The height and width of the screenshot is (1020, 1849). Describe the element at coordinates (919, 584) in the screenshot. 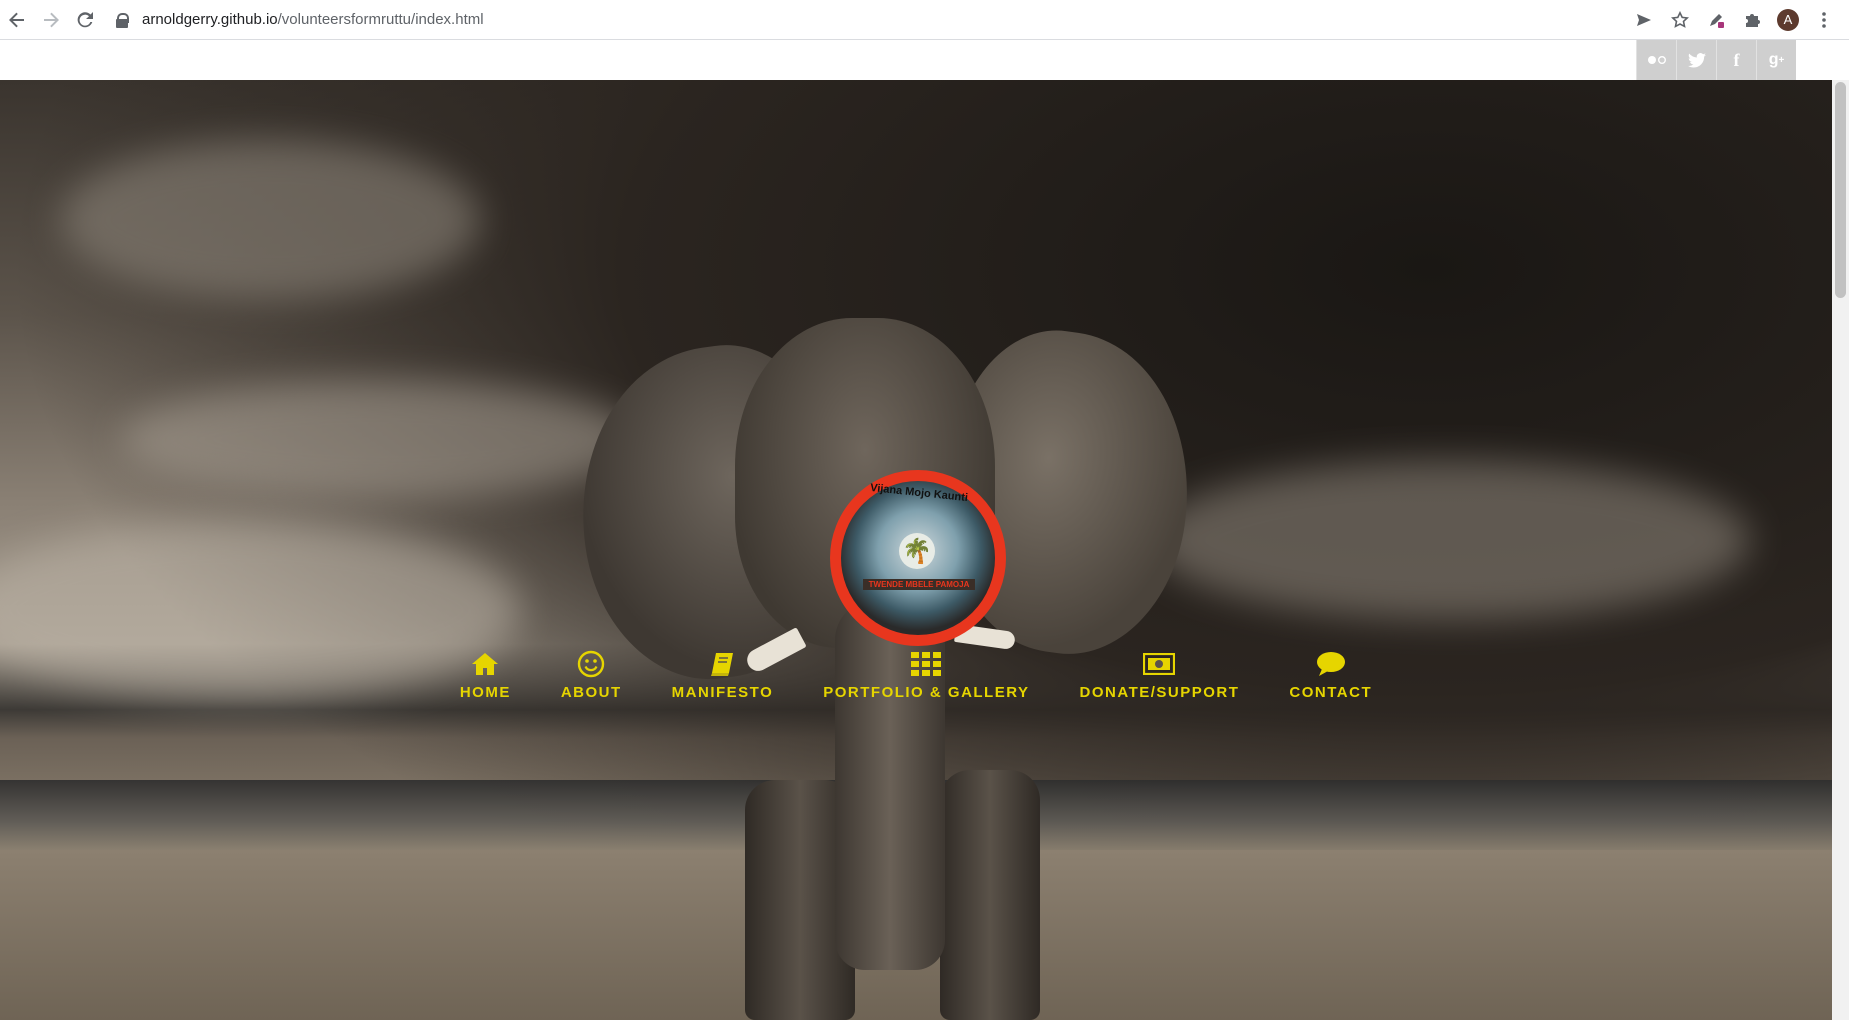

I see `logo-bottom-text: TWENDE MBELE PAMOJA` at that location.